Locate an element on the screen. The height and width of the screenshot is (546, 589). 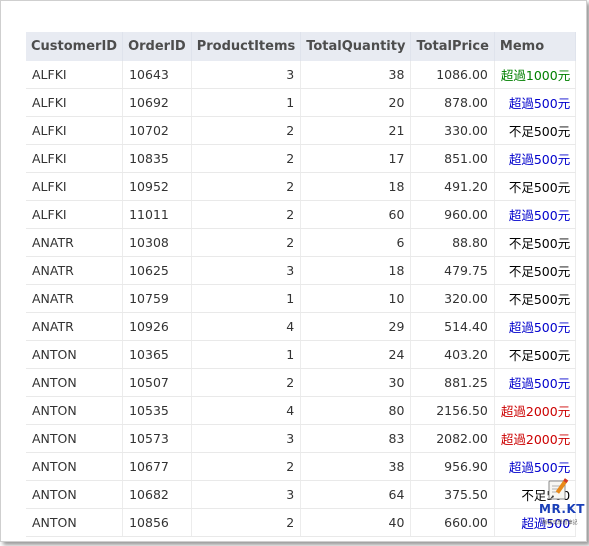
mrkt-logo: MR.KT 新舊式學習筆記 is located at coordinates (560, 505).